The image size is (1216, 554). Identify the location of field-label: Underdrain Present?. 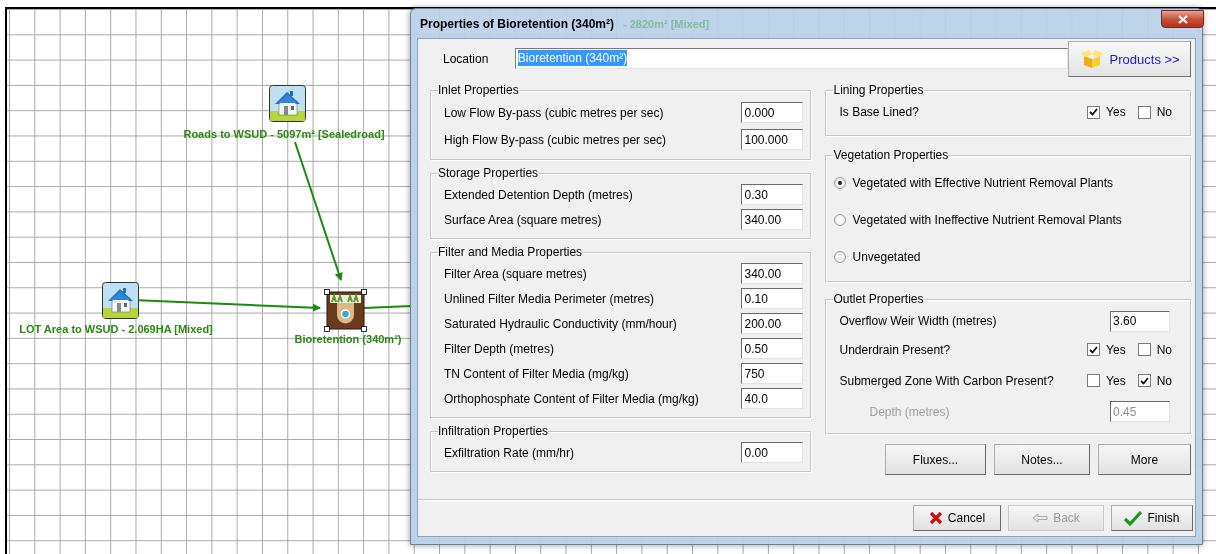
(895, 349).